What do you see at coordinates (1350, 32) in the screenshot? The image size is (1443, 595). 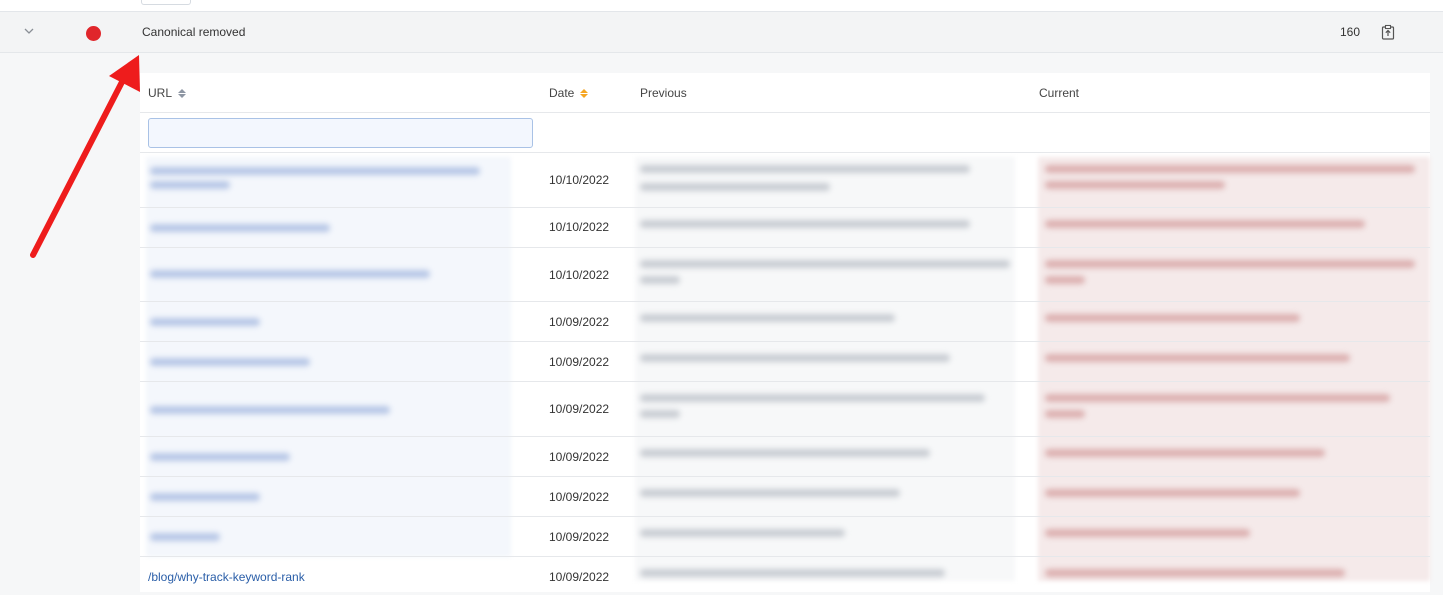 I see `issue-count: 160` at bounding box center [1350, 32].